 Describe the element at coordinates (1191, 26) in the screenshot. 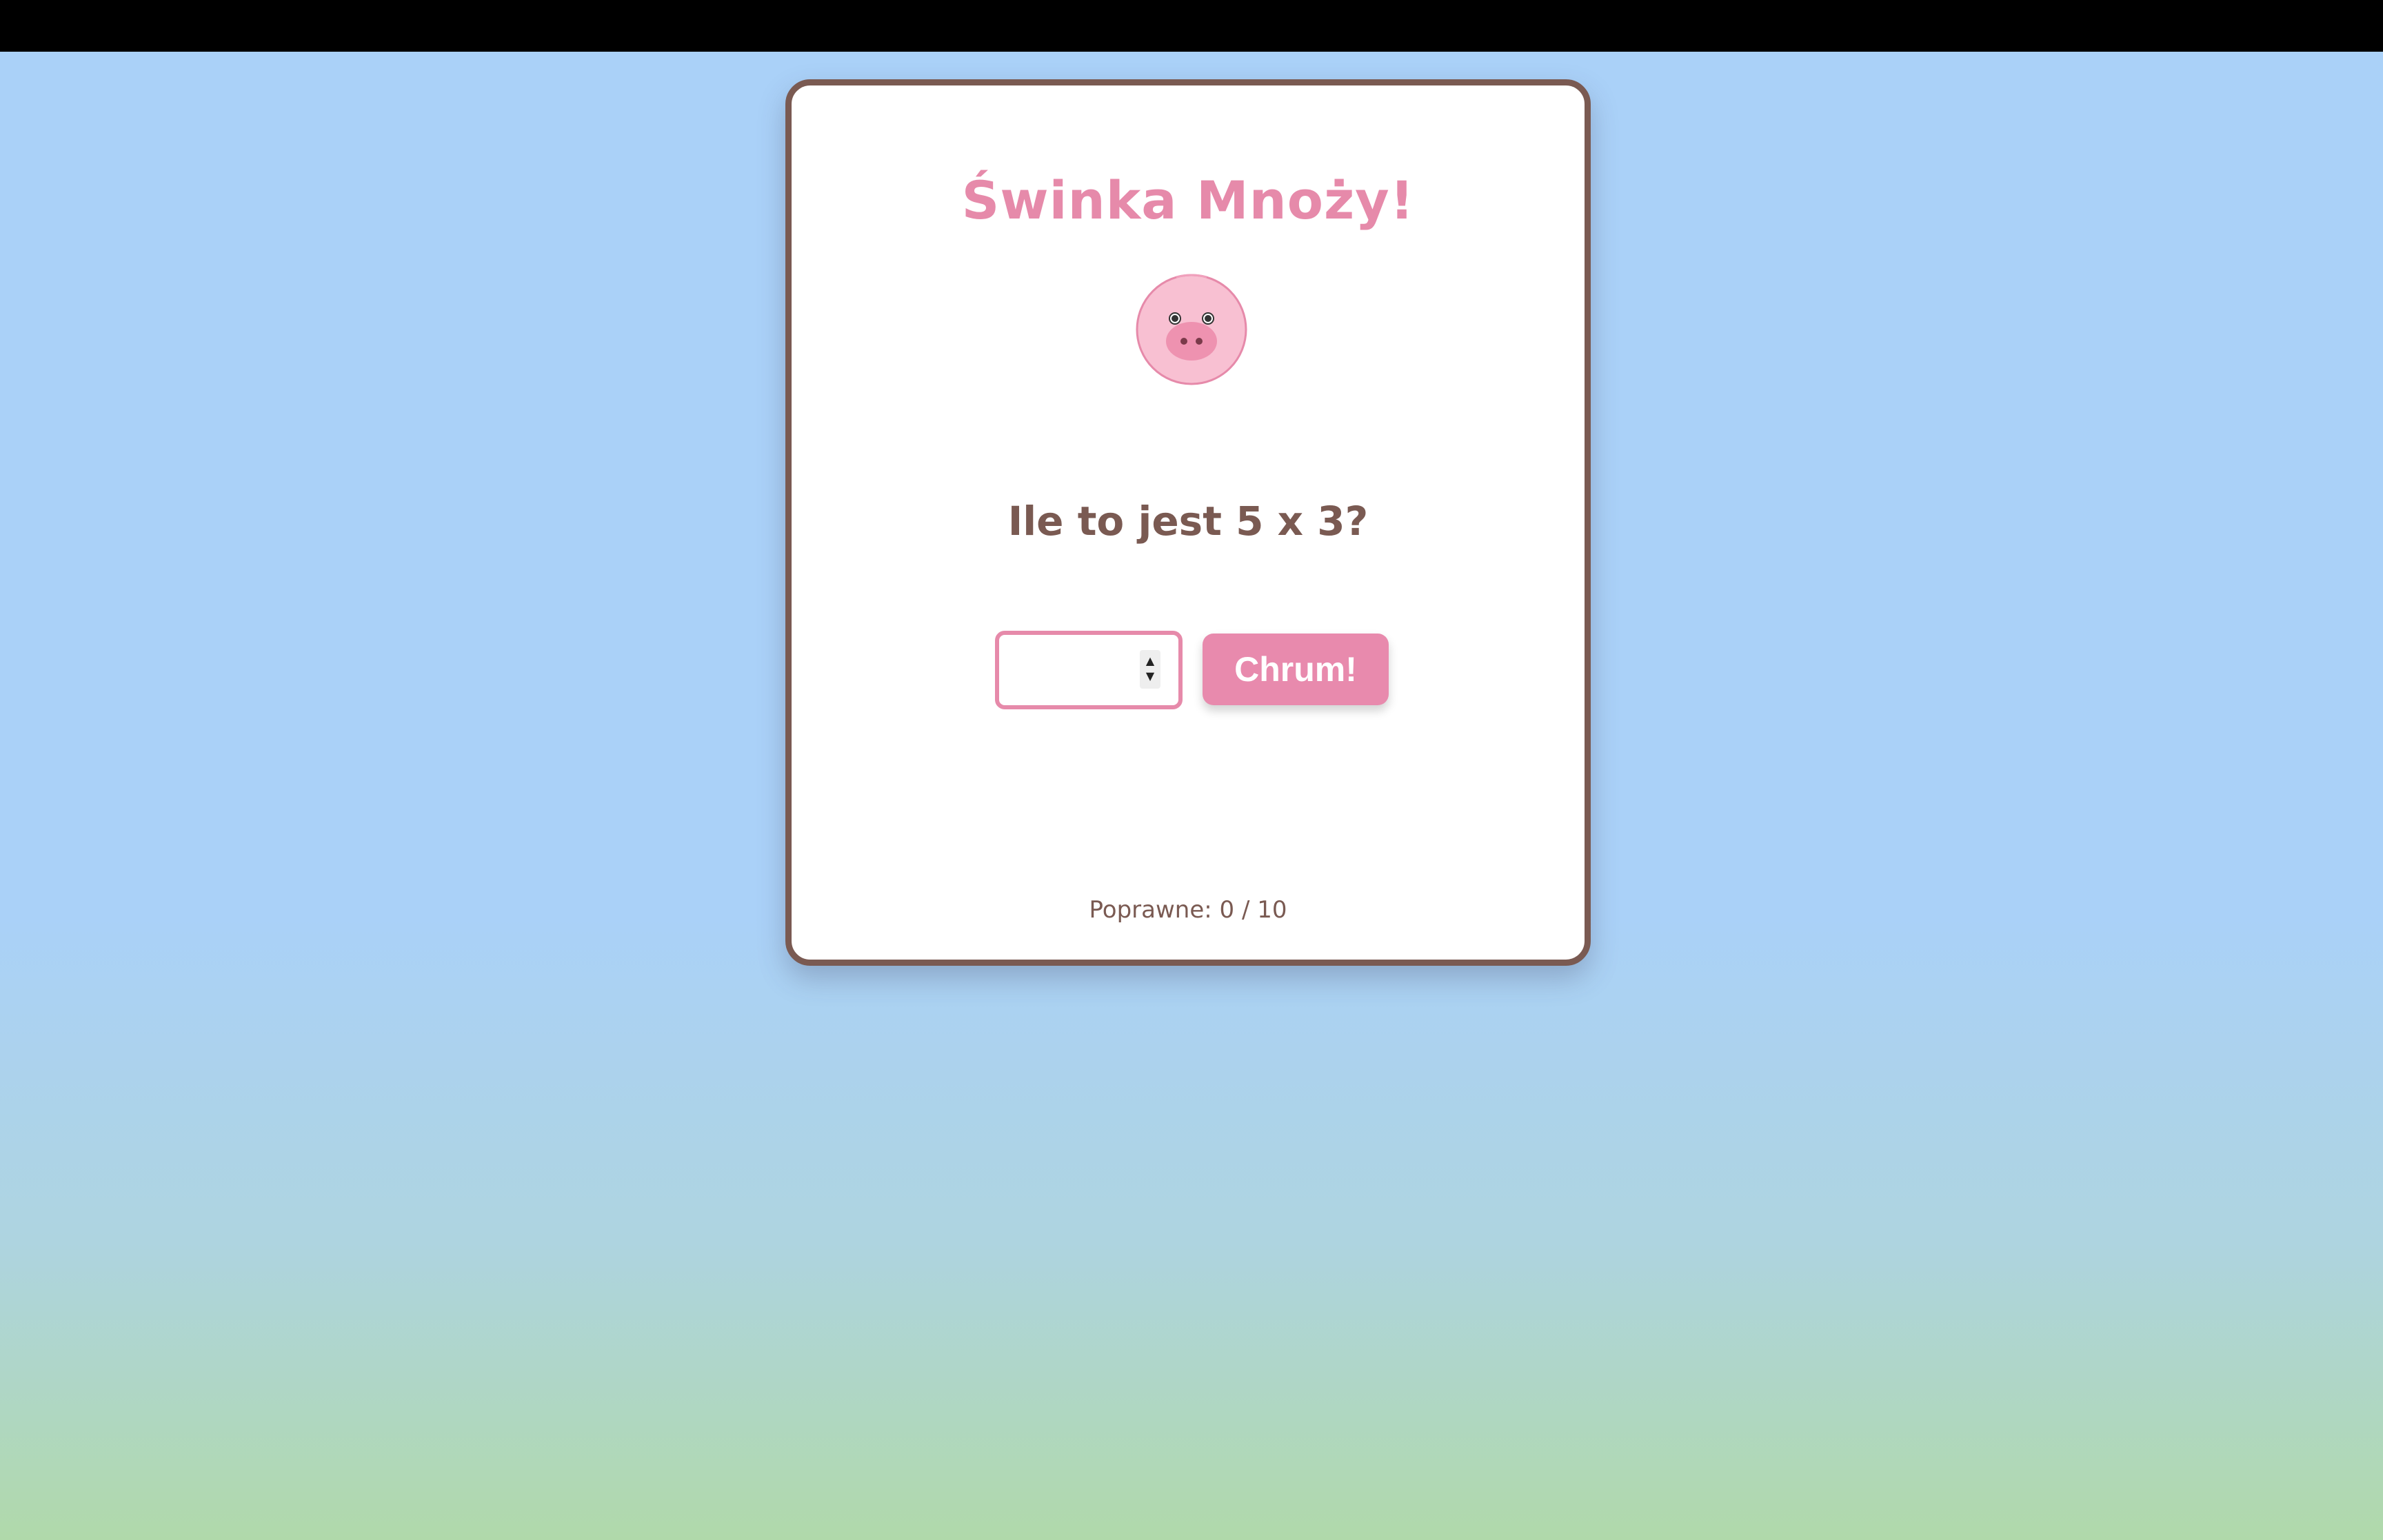

I see `top-bar` at that location.